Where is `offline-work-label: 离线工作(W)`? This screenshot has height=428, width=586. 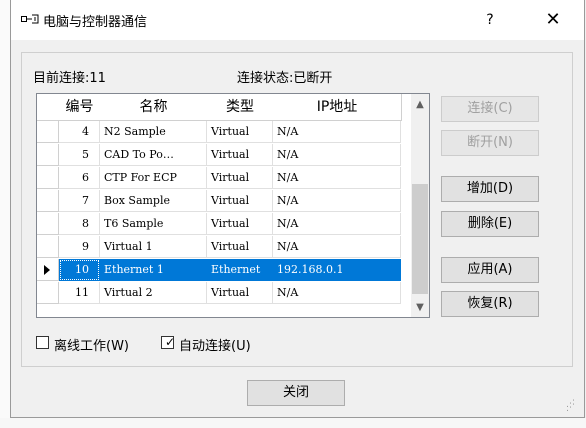 offline-work-label: 离线工作(W) is located at coordinates (91, 346).